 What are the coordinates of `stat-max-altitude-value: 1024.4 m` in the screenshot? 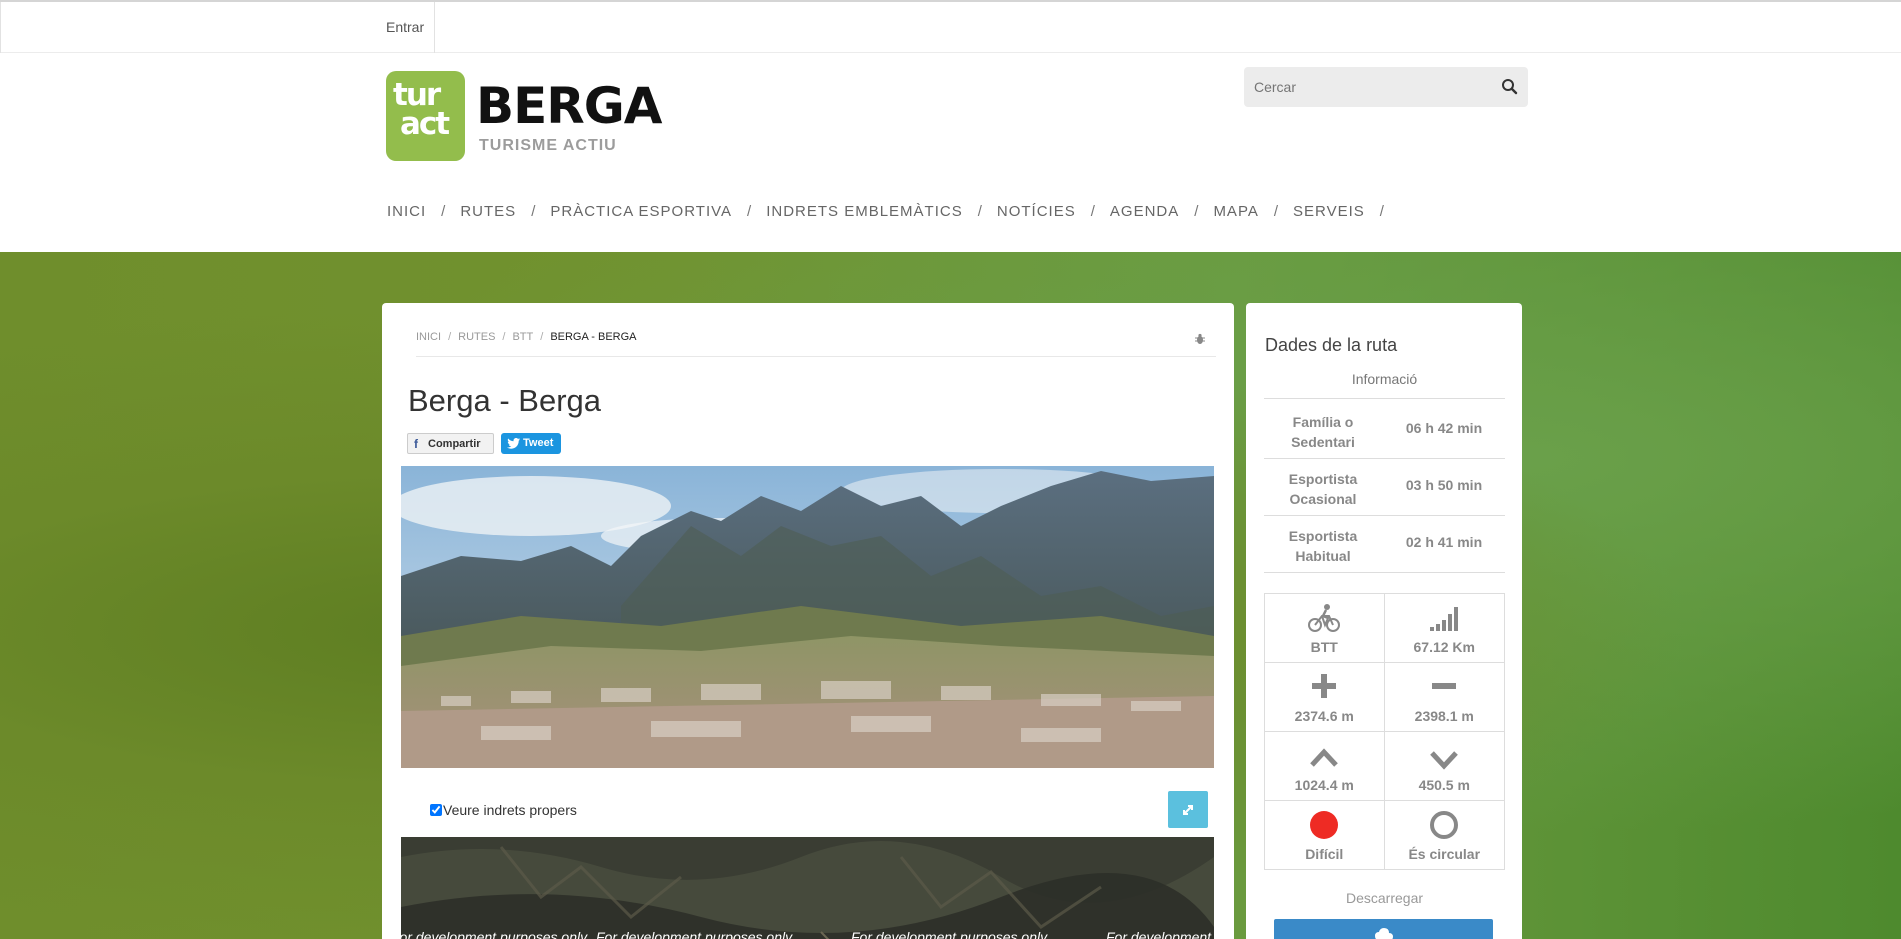 It's located at (1324, 785).